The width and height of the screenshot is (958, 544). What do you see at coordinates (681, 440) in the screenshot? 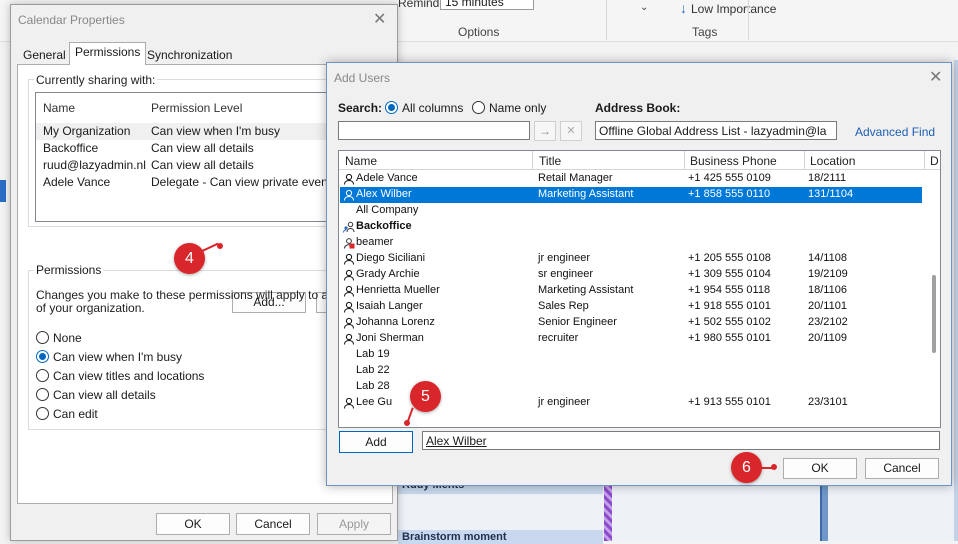
I see `added-users-field: Alex Wilber` at bounding box center [681, 440].